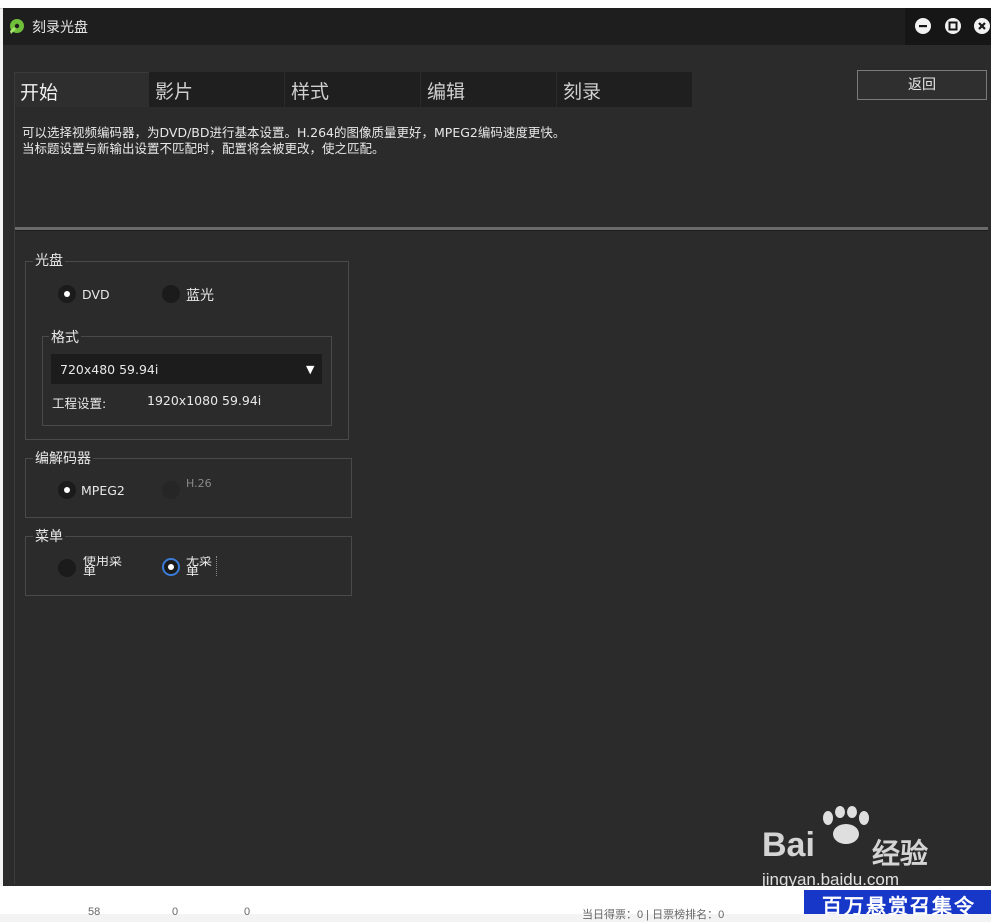 Image resolution: width=991 pixels, height=922 pixels. What do you see at coordinates (60, 28) in the screenshot?
I see `window-title: 刻录光盘` at bounding box center [60, 28].